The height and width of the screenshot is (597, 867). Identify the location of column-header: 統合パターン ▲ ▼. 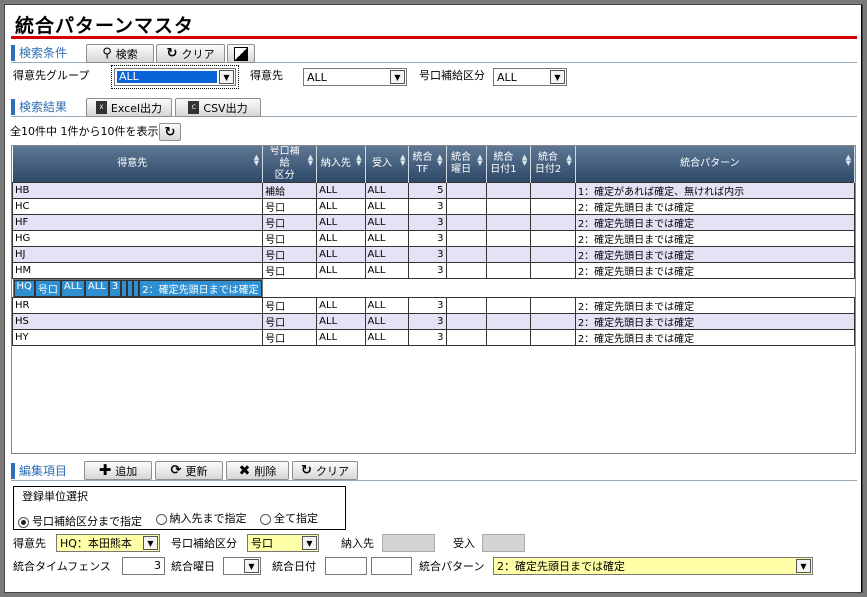
(715, 164).